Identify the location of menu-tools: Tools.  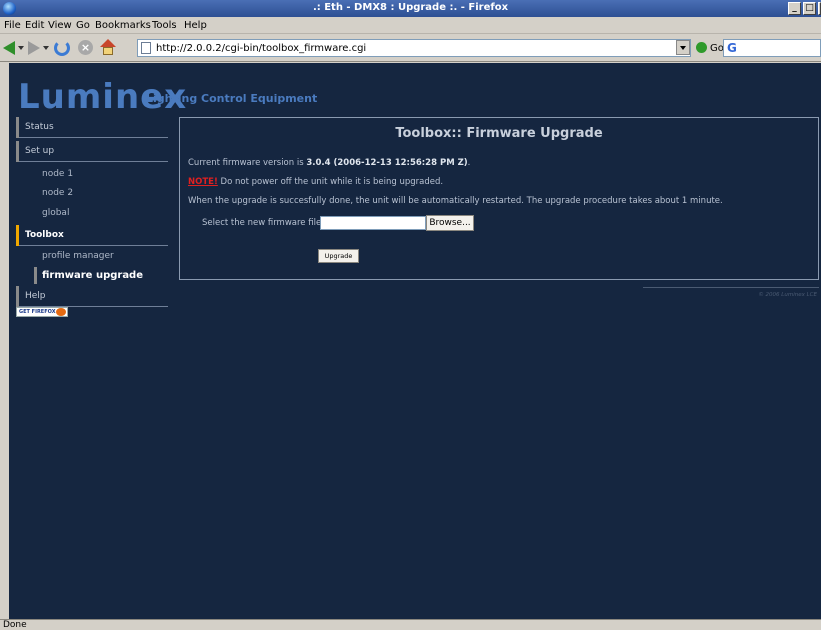
(164, 25).